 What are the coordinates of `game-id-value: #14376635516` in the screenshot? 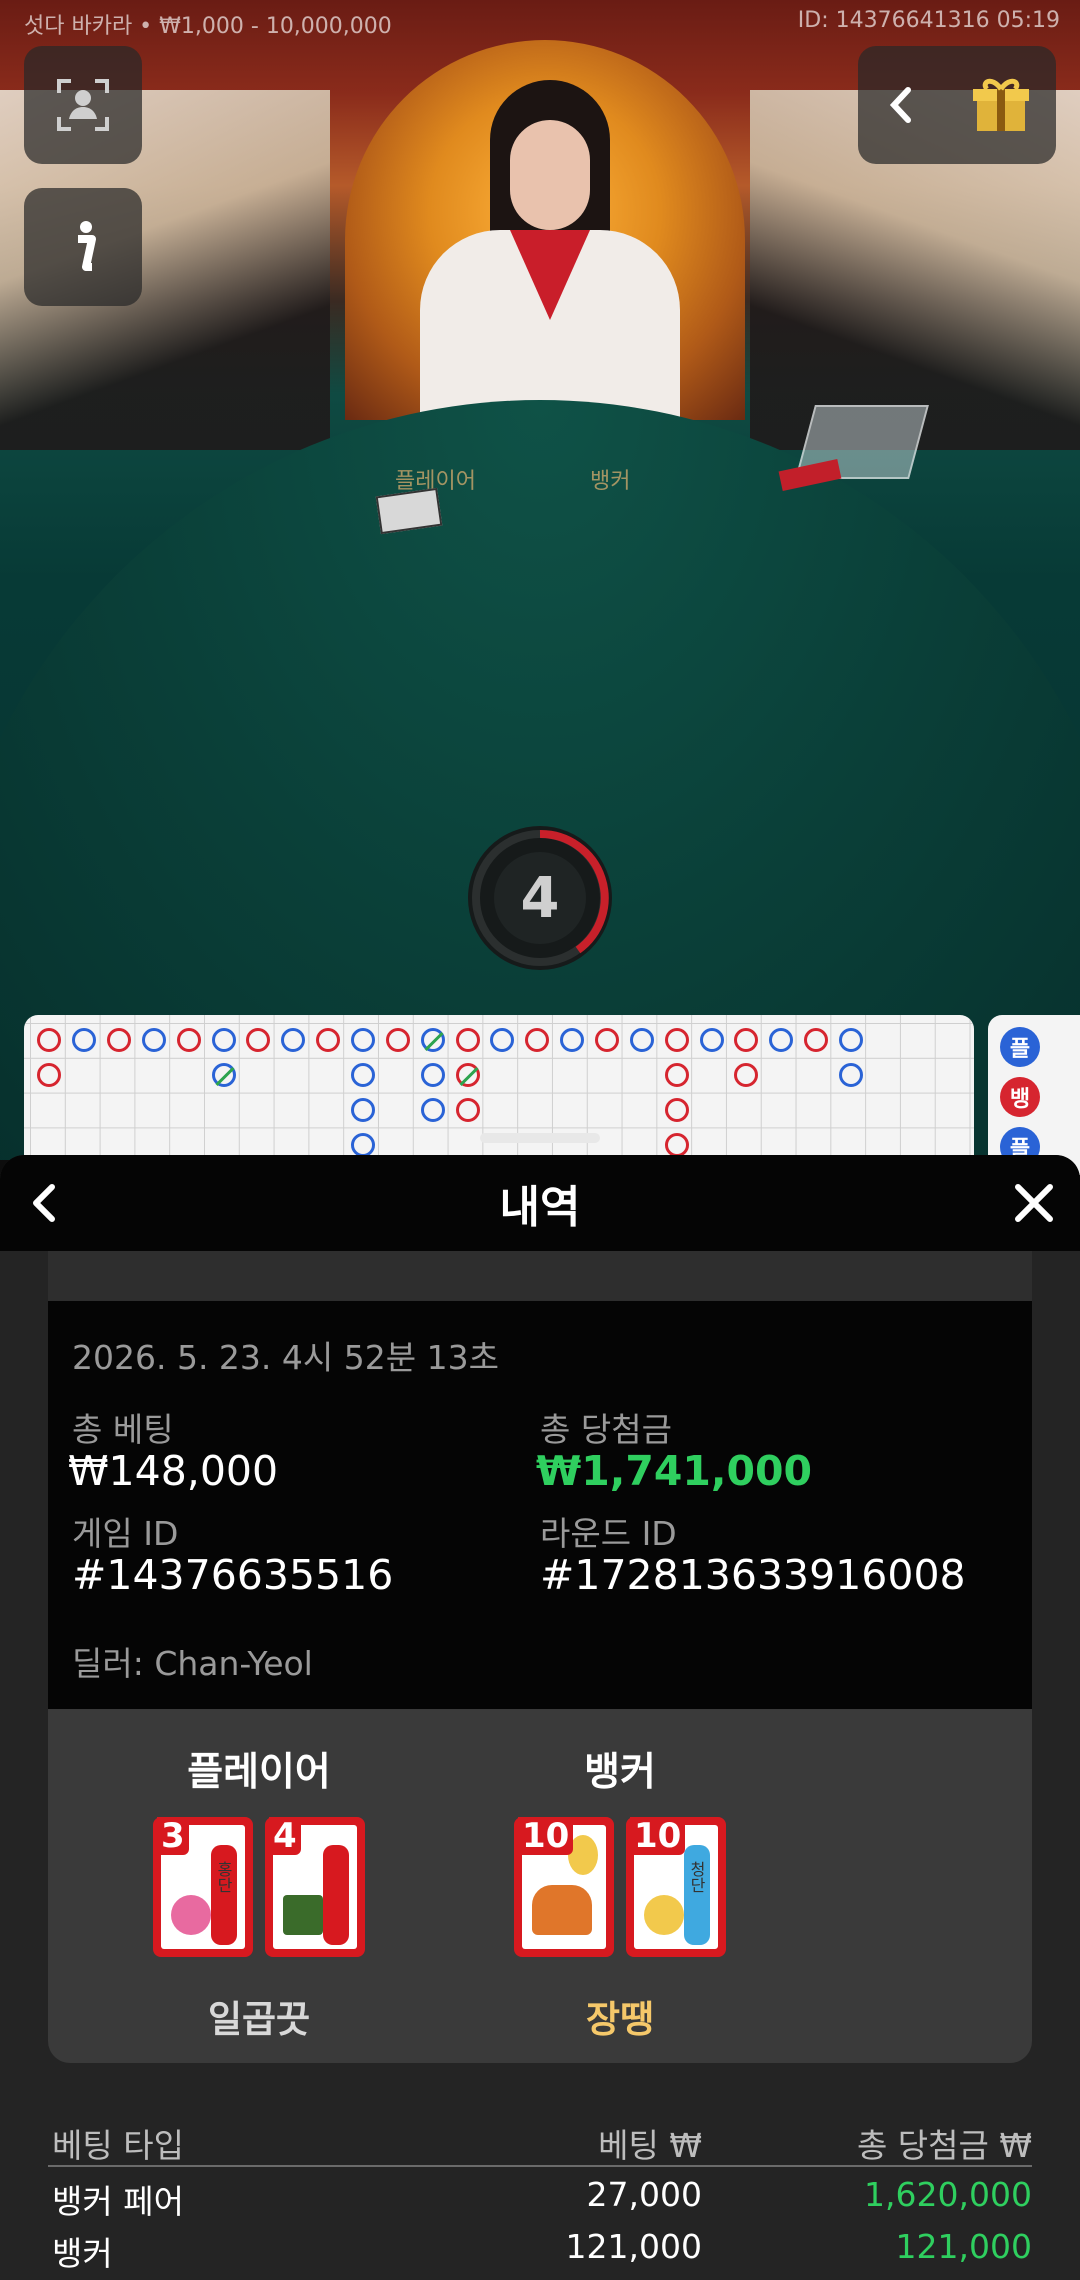 It's located at (233, 1575).